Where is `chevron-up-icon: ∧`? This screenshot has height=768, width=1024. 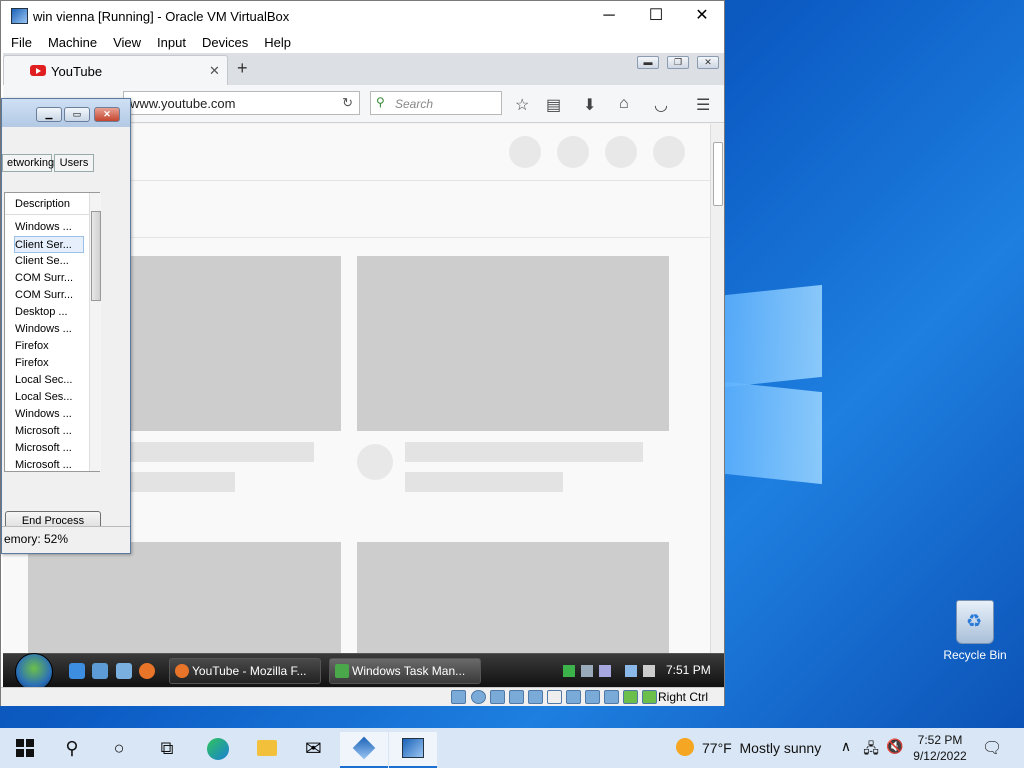 chevron-up-icon: ∧ is located at coordinates (846, 748).